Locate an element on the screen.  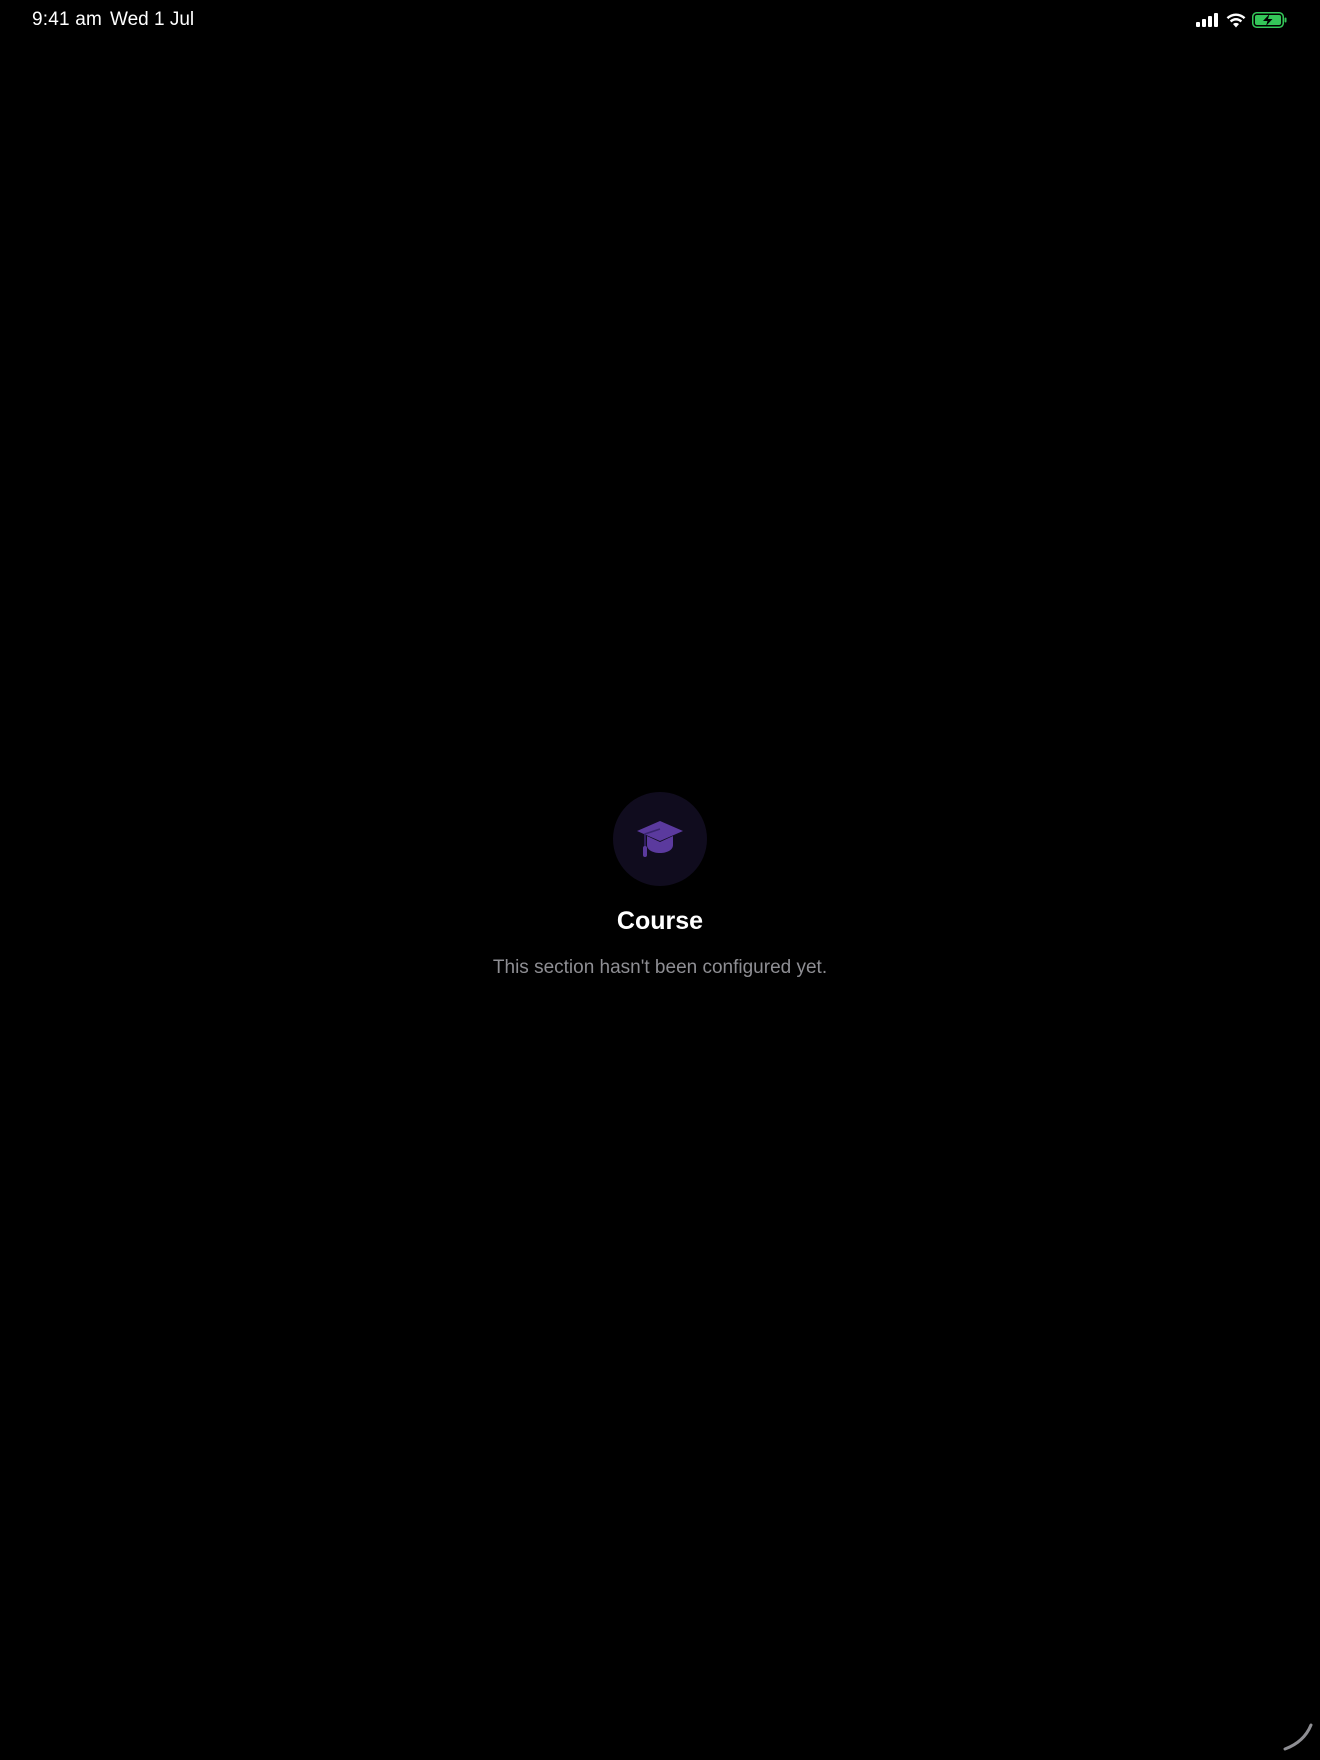
battery-charging-icon is located at coordinates (1269, 20).